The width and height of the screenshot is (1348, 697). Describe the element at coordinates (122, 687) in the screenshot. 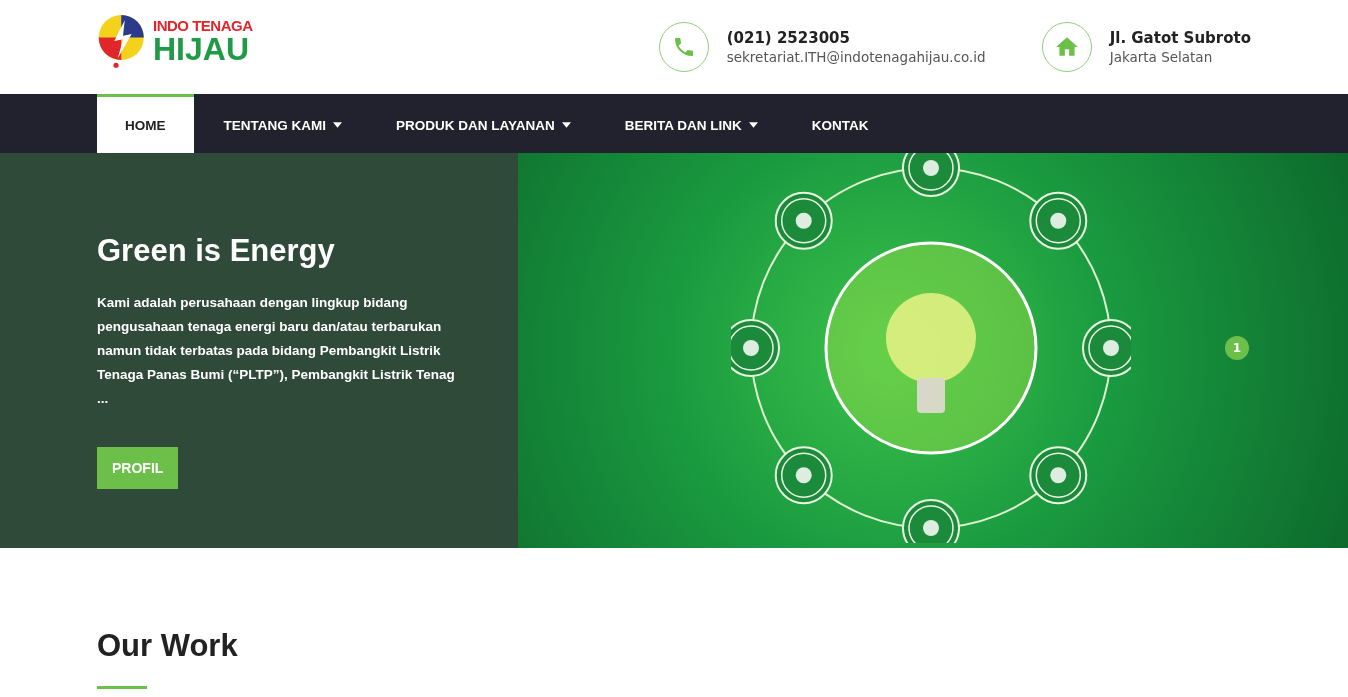

I see `title-underline` at that location.